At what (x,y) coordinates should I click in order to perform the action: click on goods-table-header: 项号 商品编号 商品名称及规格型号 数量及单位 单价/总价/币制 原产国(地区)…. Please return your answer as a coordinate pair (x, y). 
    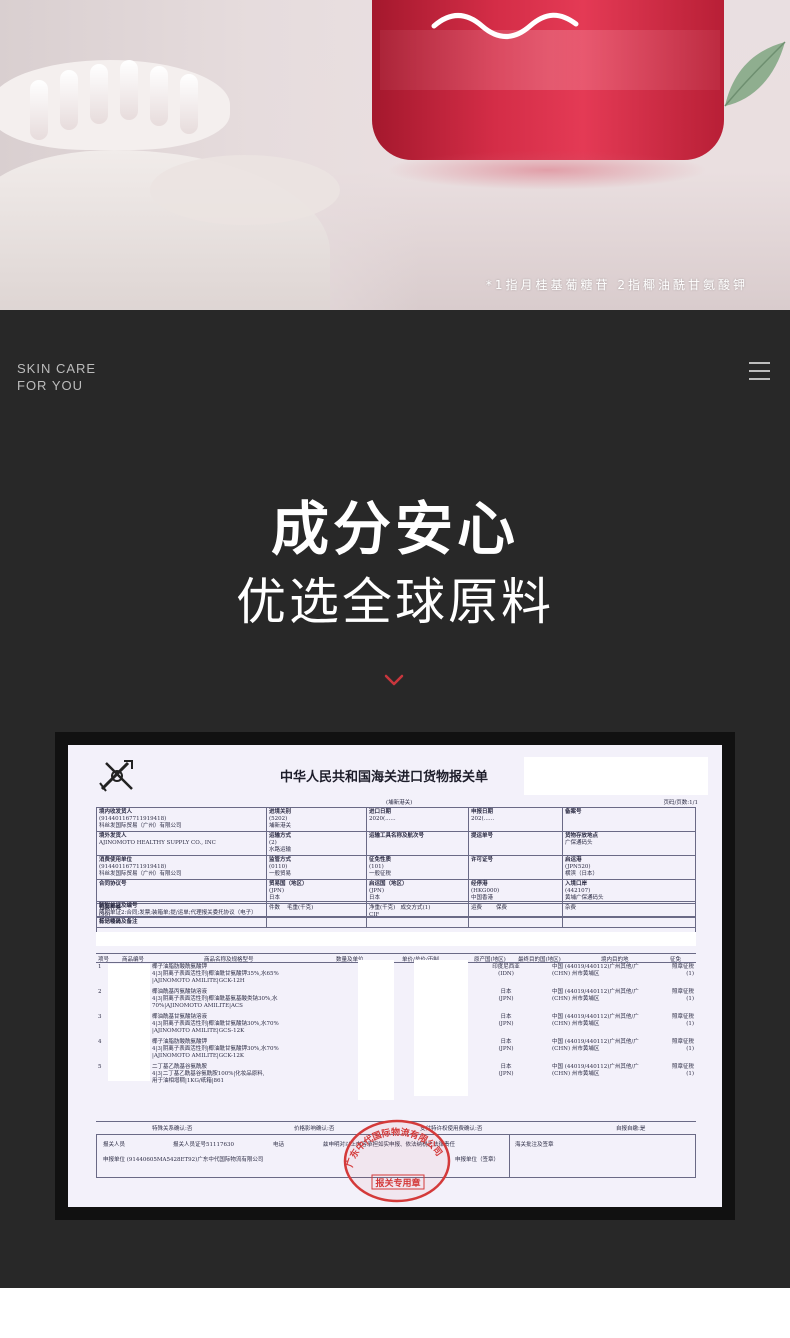
    Looking at the image, I should click on (396, 958).